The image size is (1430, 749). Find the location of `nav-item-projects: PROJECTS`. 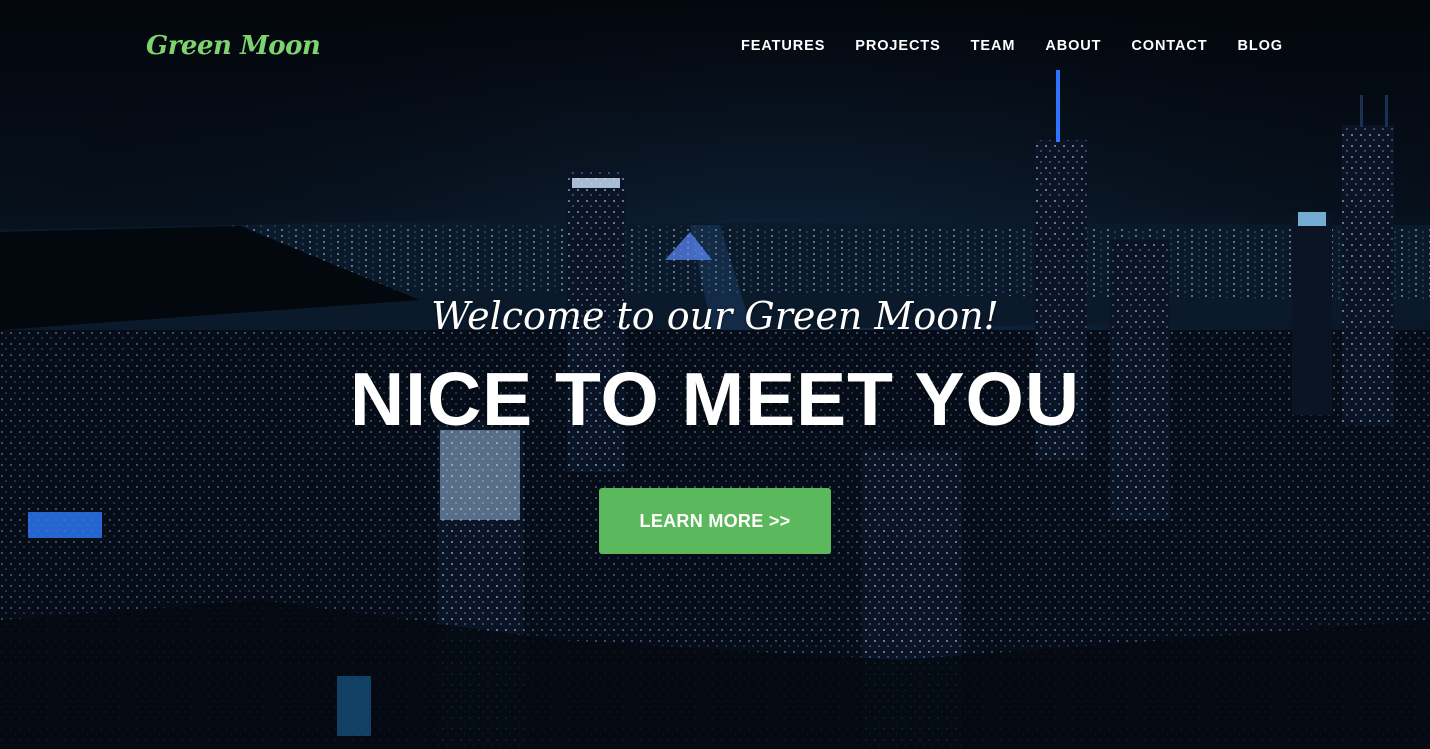

nav-item-projects: PROJECTS is located at coordinates (897, 46).